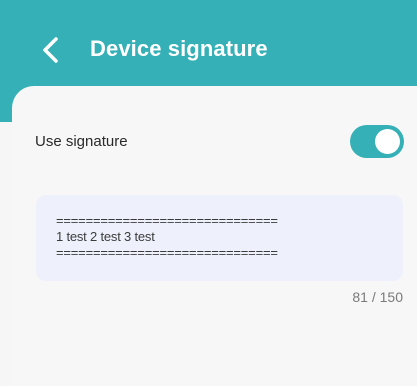 The width and height of the screenshot is (417, 386). I want to click on chevron-left-icon, so click(50, 50).